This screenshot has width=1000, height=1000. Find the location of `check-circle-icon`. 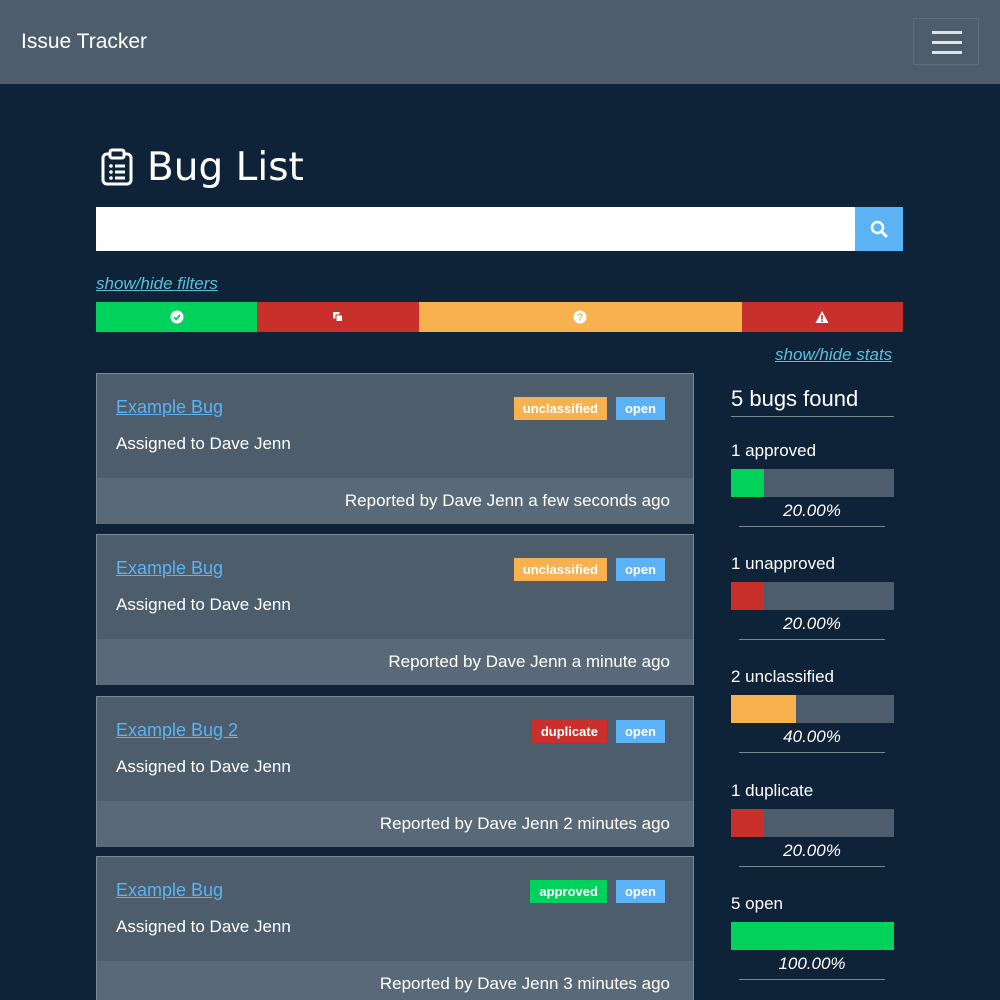

check-circle-icon is located at coordinates (177, 317).